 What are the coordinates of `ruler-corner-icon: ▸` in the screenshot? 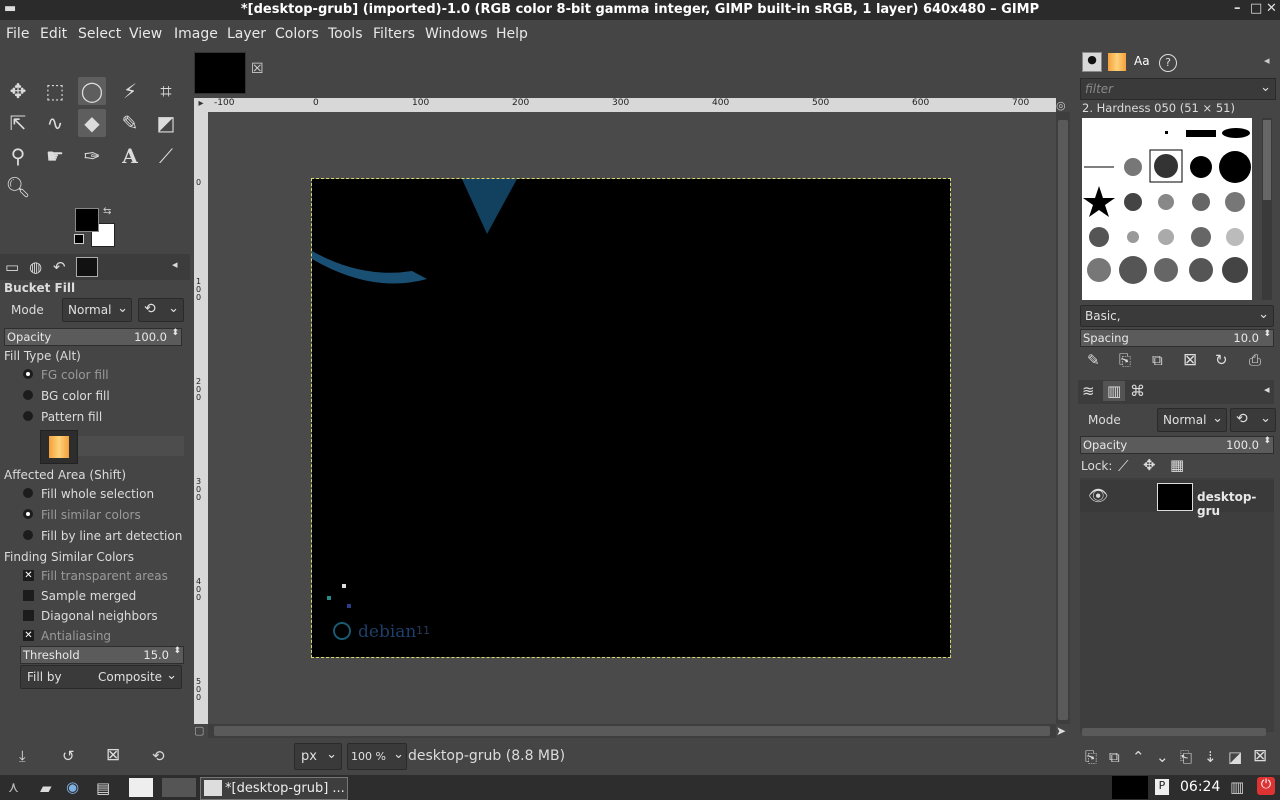 It's located at (201, 105).